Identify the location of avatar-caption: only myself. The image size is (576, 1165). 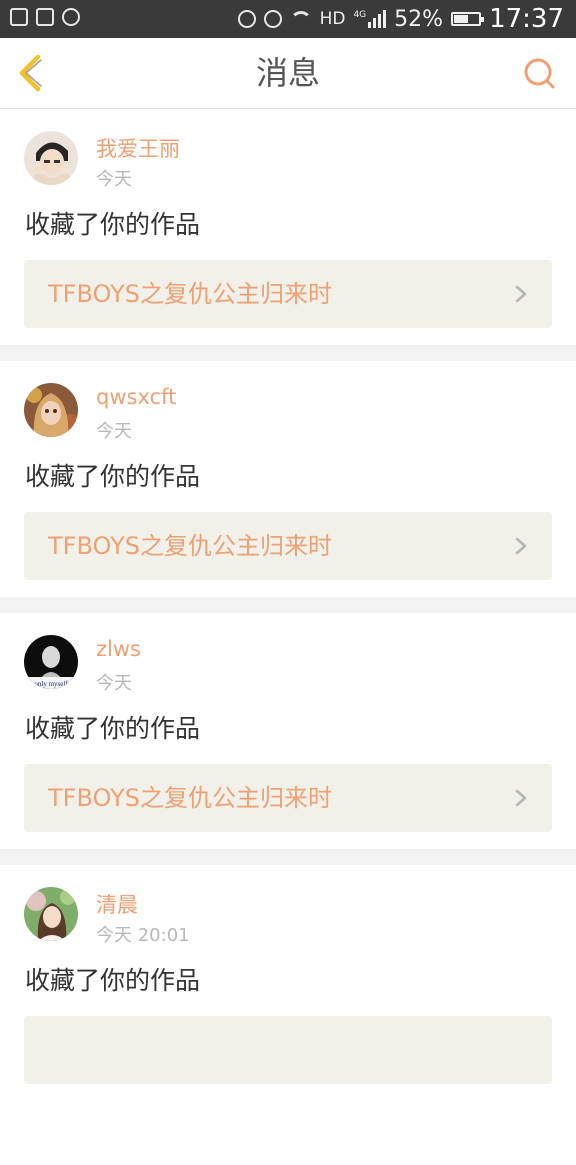
(51, 684).